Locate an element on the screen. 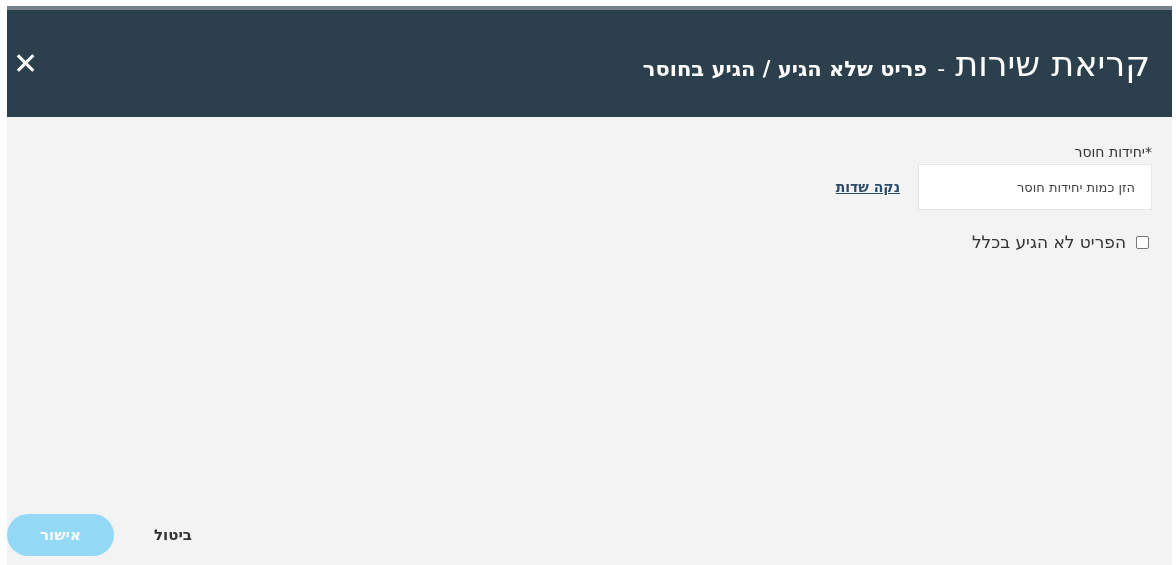 The image size is (1176, 565). field-label: *יחידות חוסר is located at coordinates (1112, 152).